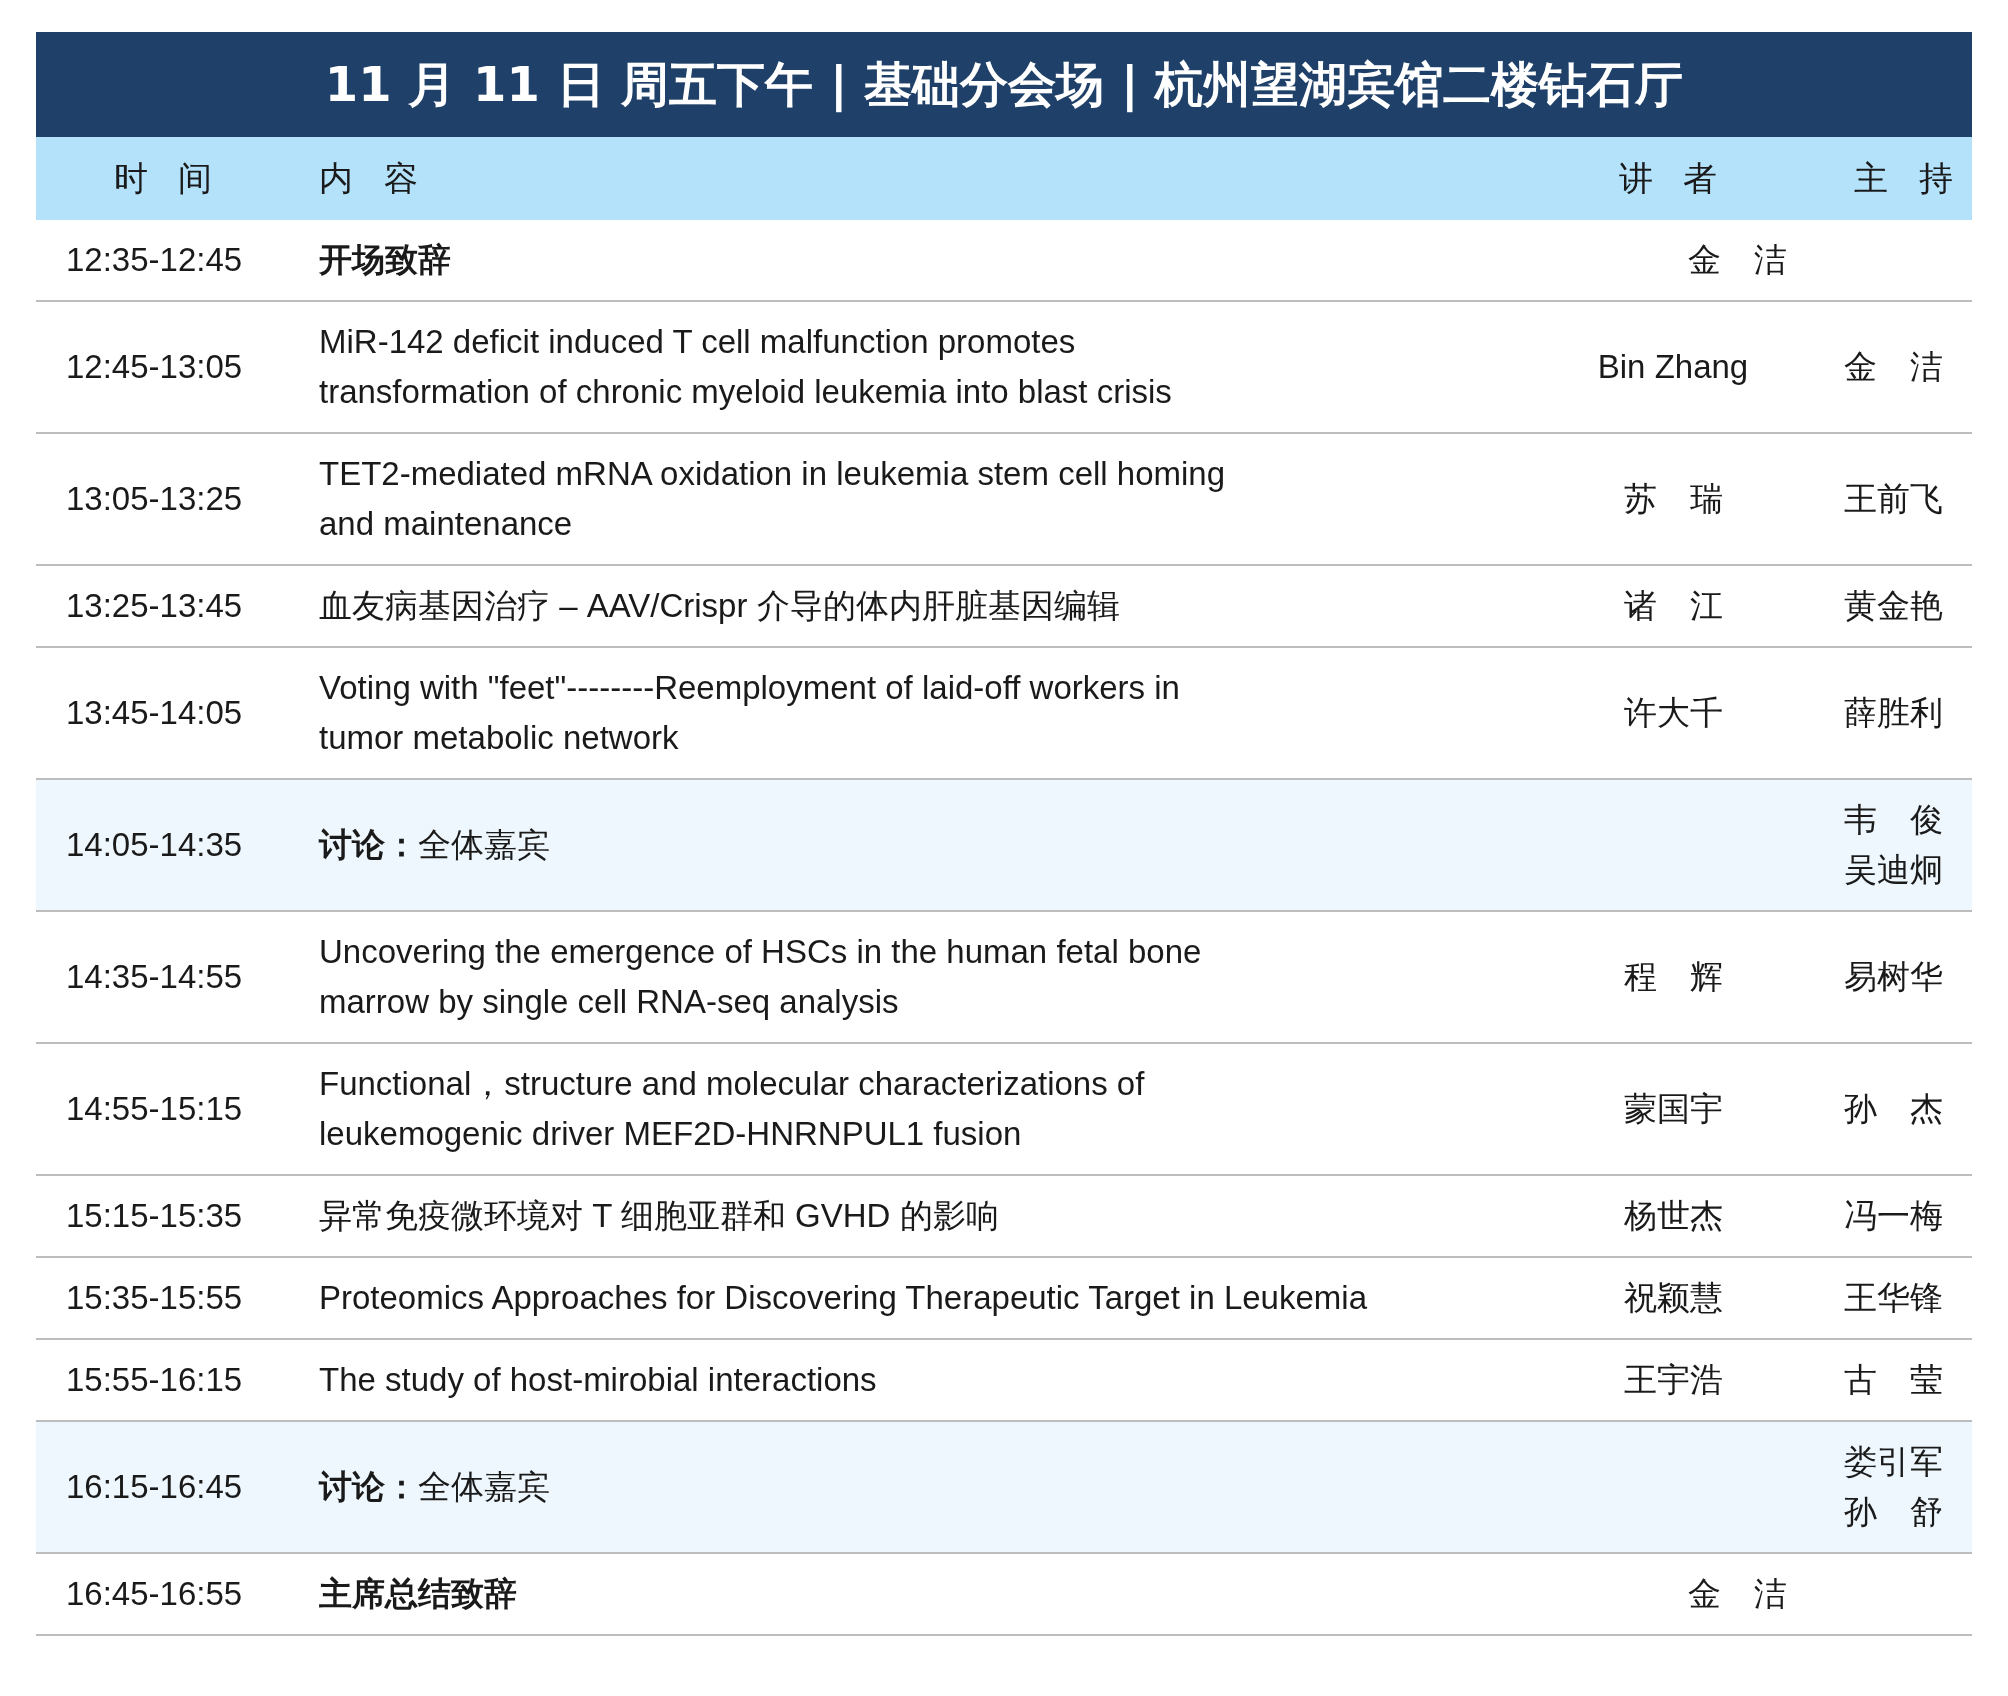 The width and height of the screenshot is (2008, 1696). Describe the element at coordinates (598, 1379) in the screenshot. I see `topic-cell: The study of host-mirobial interactions` at that location.